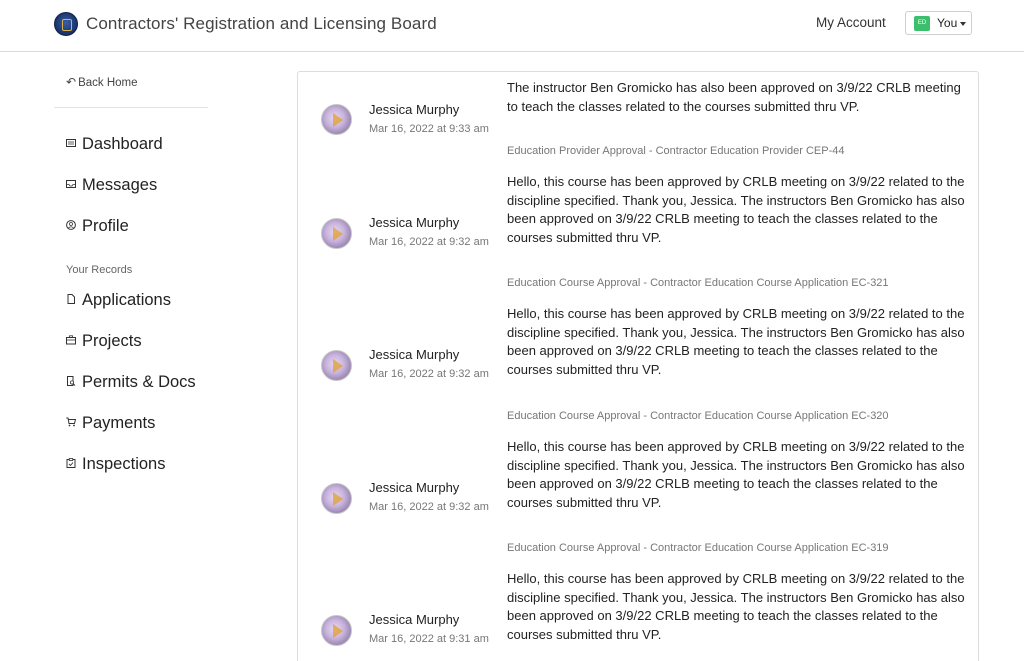 The width and height of the screenshot is (1024, 661). I want to click on sidebar-item-messages: Messages, so click(111, 185).